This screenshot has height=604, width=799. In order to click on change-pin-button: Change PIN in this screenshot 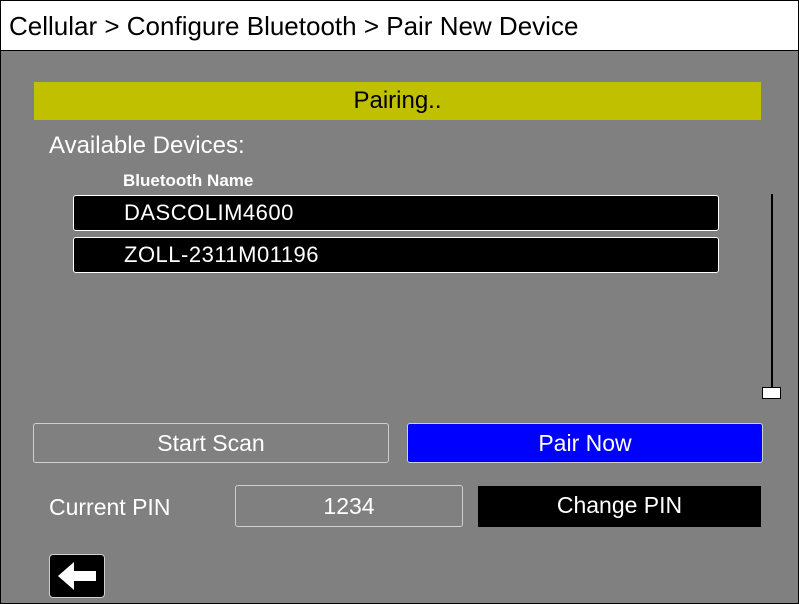, I will do `click(619, 506)`.